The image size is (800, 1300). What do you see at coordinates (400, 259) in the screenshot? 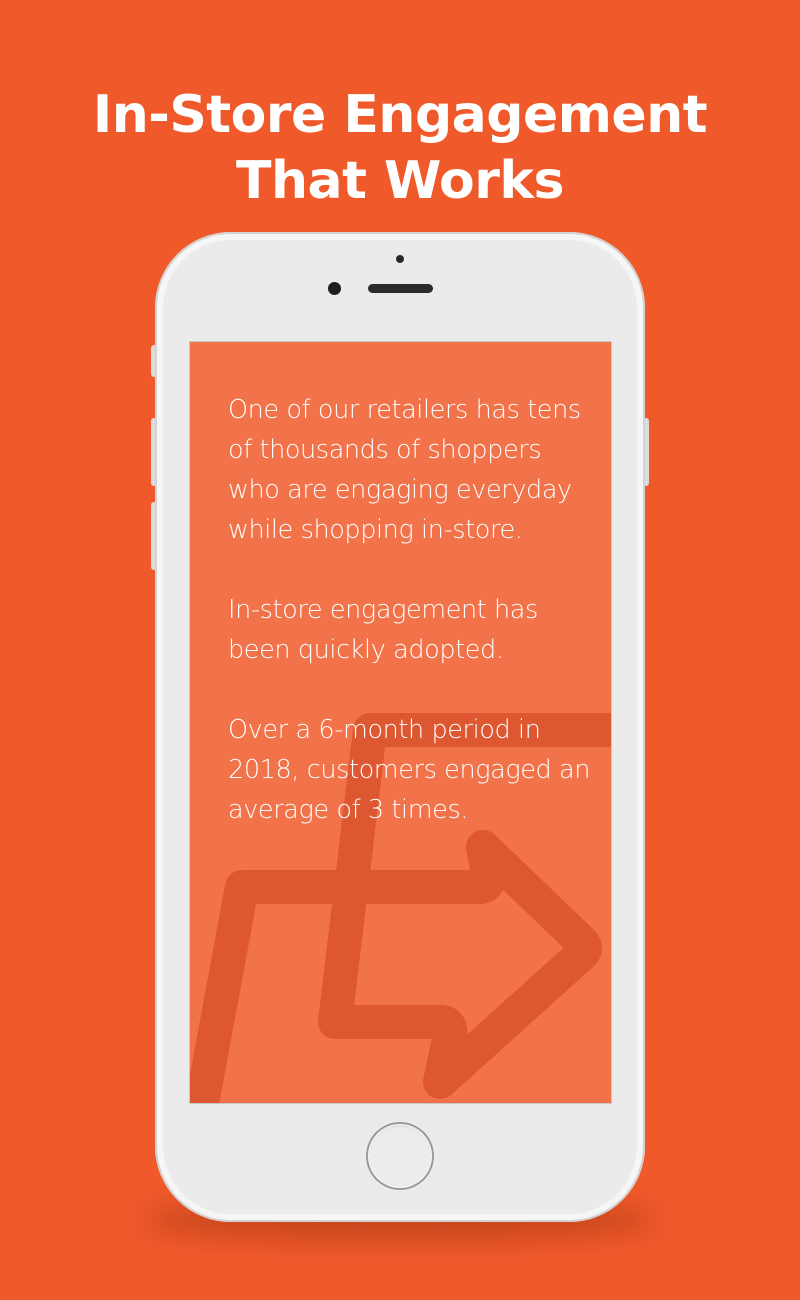
I see `proximity-sensor` at bounding box center [400, 259].